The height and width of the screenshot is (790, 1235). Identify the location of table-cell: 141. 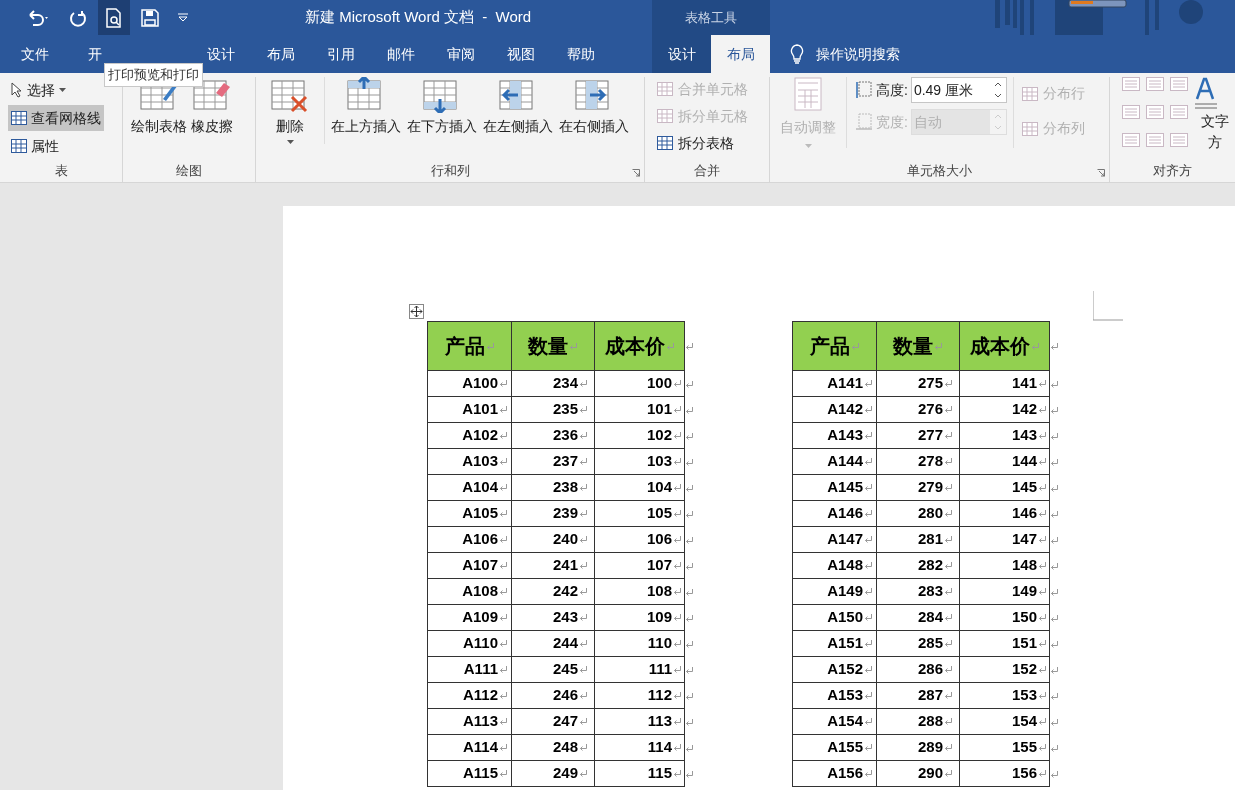
(1004, 383).